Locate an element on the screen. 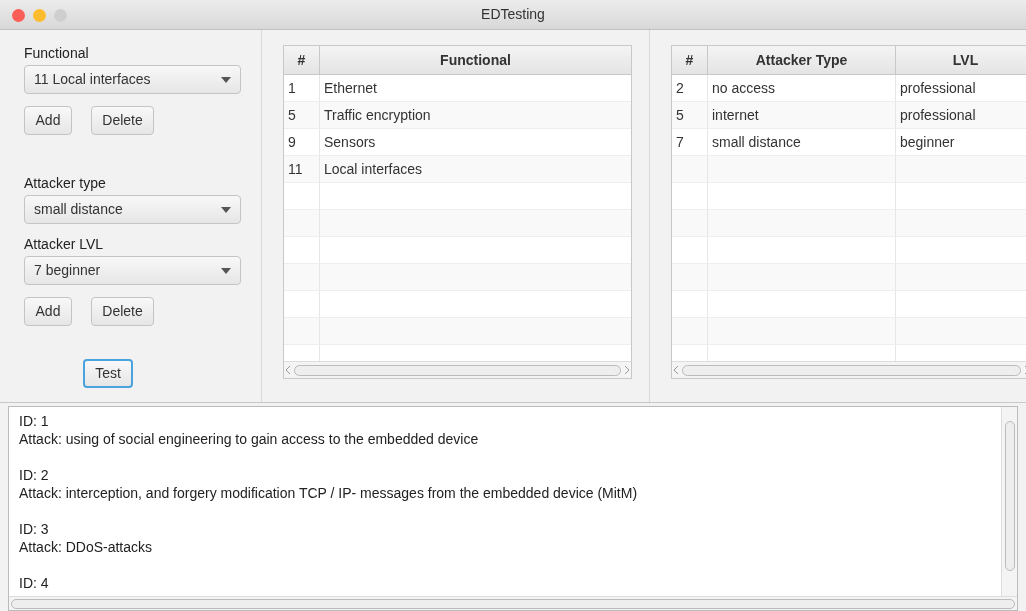 Image resolution: width=1026 pixels, height=611 pixels. table-cell: internet is located at coordinates (802, 115).